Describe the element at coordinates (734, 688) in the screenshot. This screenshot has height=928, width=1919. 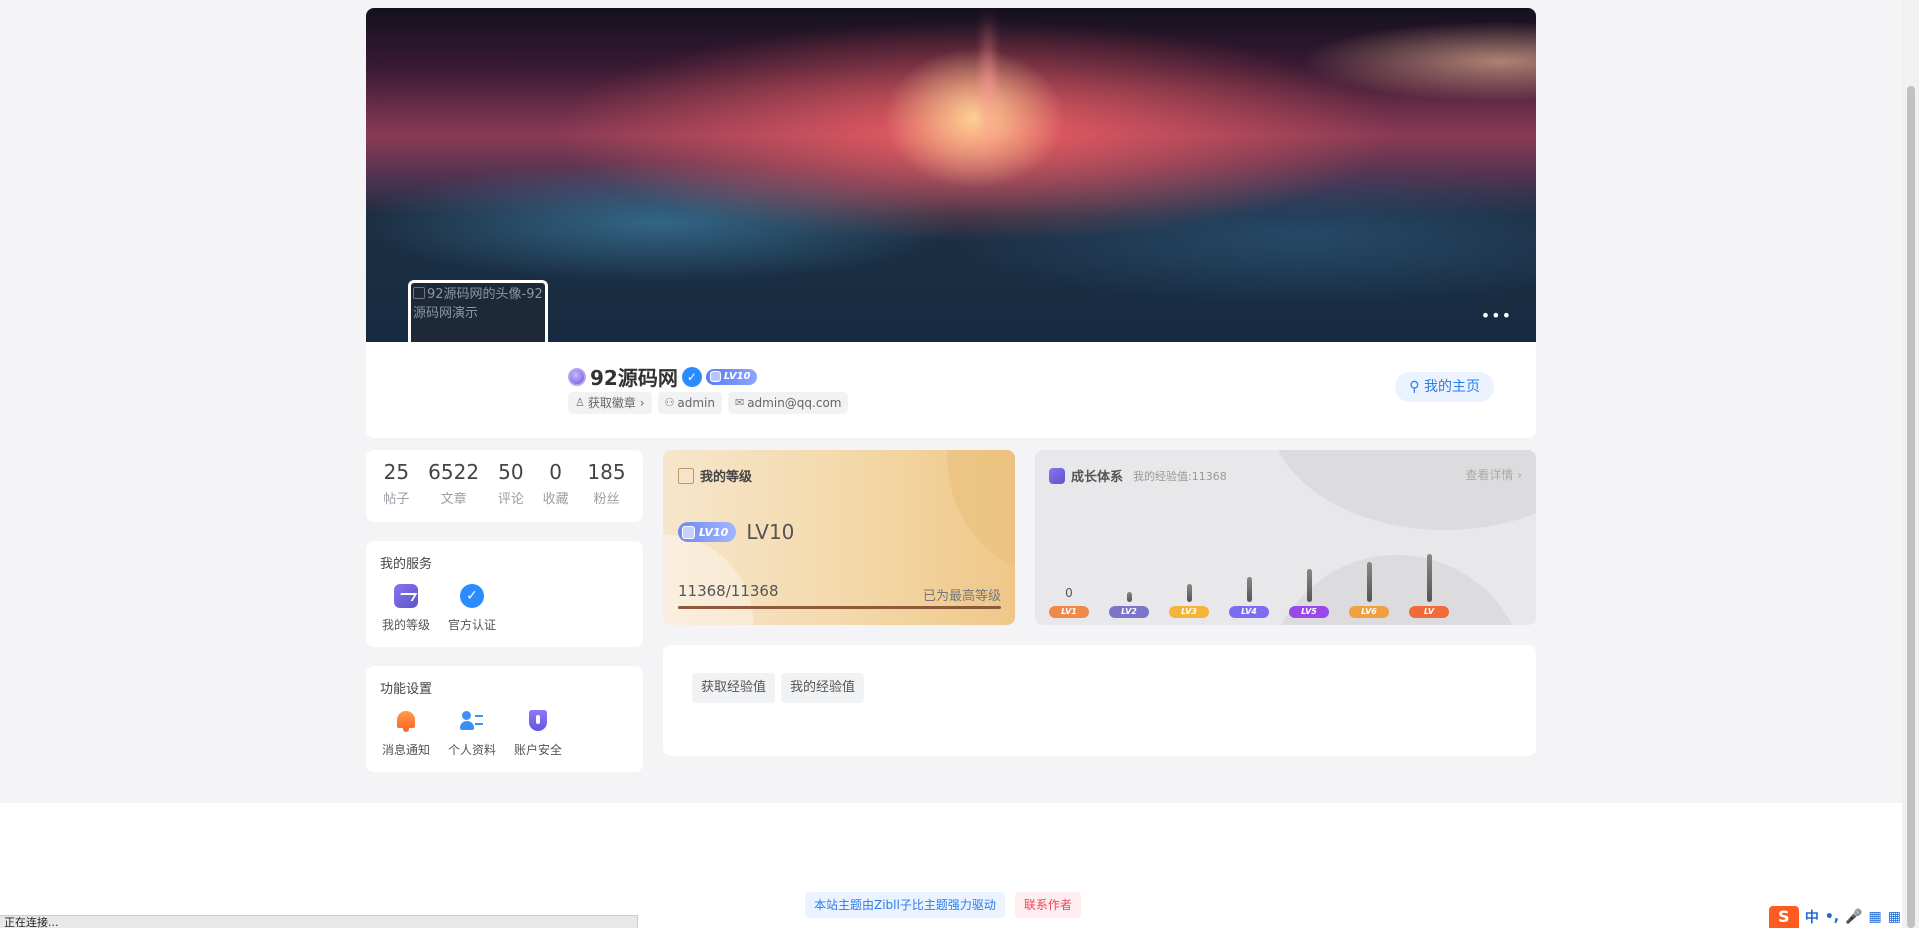
I see `tab-get-experience: 获取经验值` at that location.